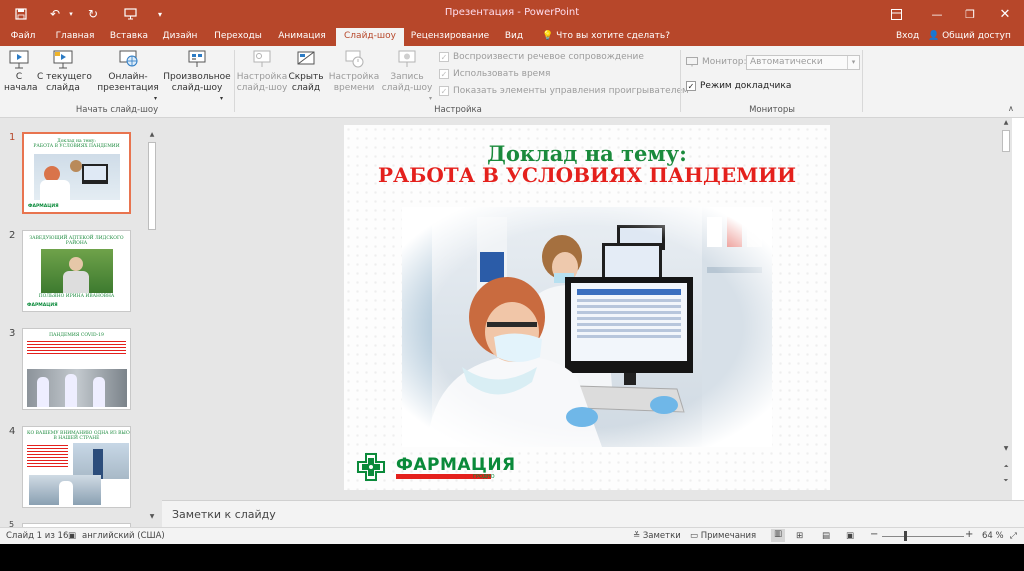 The height and width of the screenshot is (571, 1024). Describe the element at coordinates (541, 57) in the screenshot. I see `play-narrations-checkbox: ✓ Воспроизвести речевое сопровождение` at that location.